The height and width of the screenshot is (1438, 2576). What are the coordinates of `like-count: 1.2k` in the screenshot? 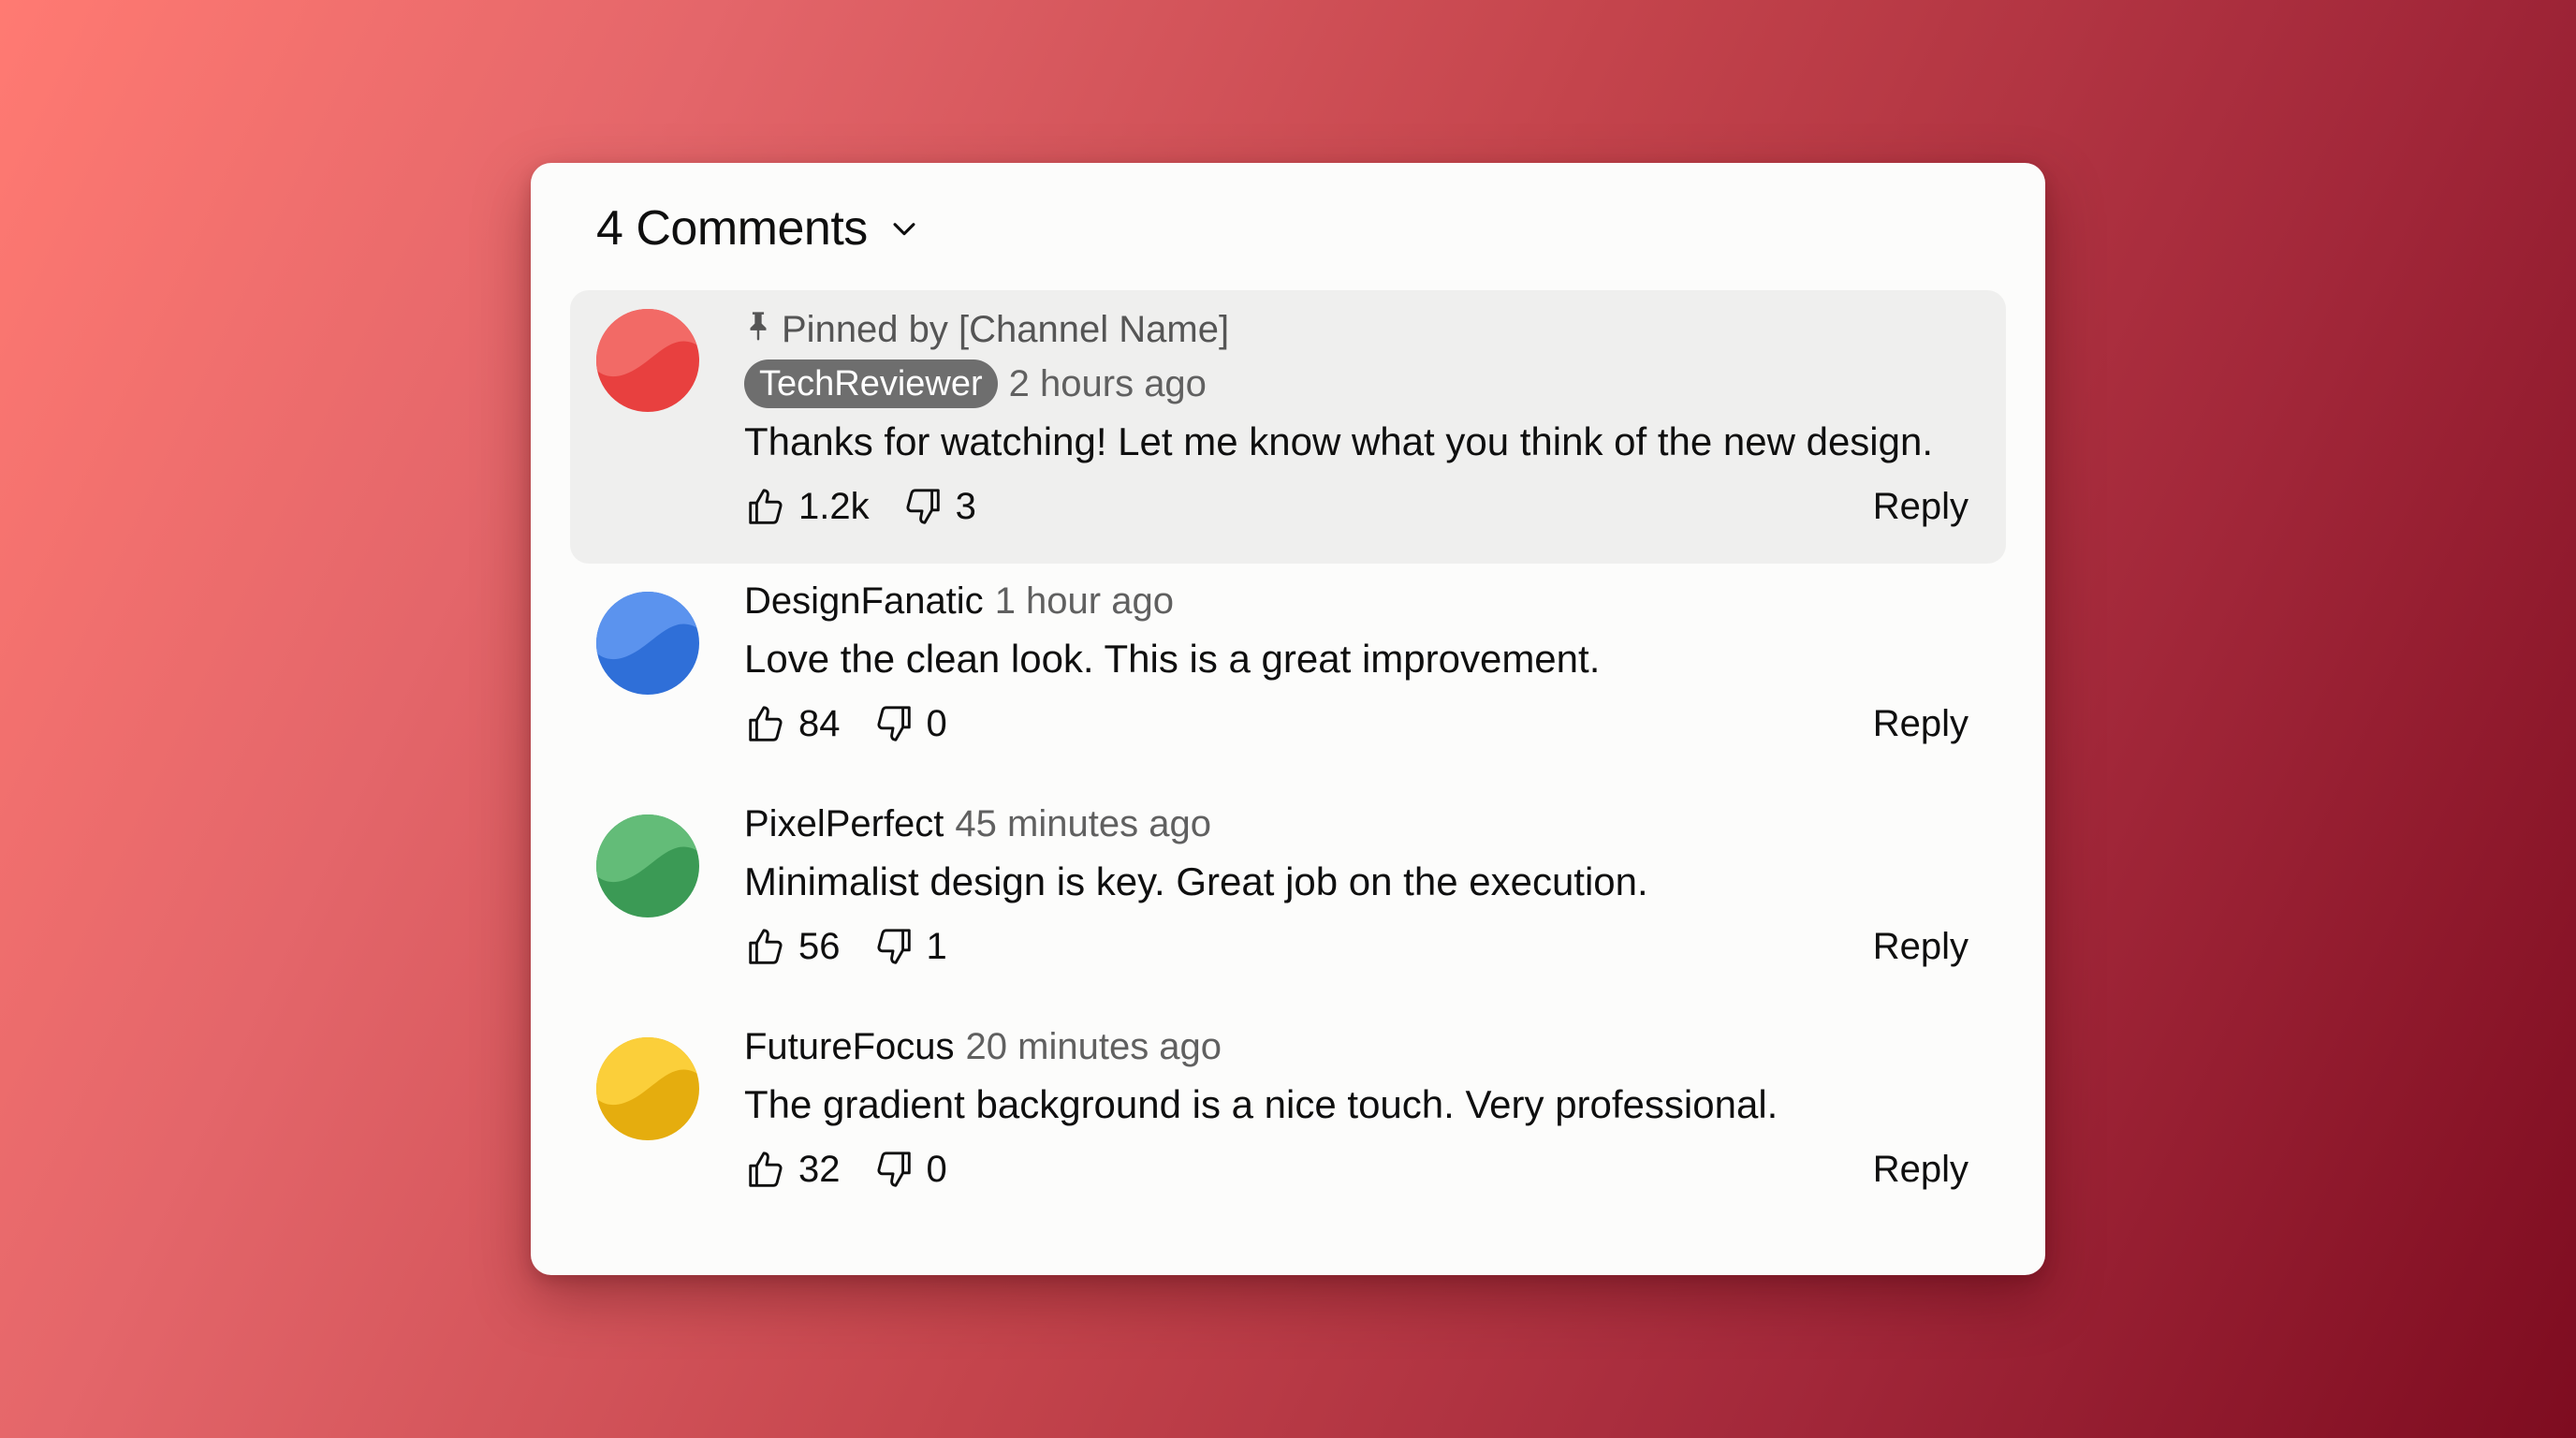 It's located at (834, 506).